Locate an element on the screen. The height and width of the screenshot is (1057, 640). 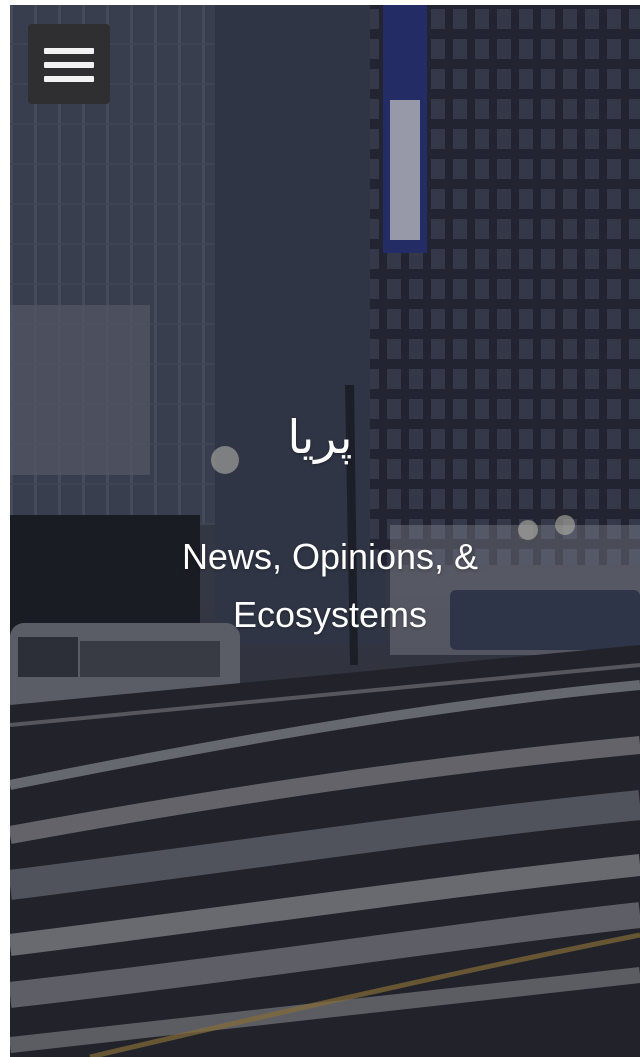
menu-button is located at coordinates (69, 64).